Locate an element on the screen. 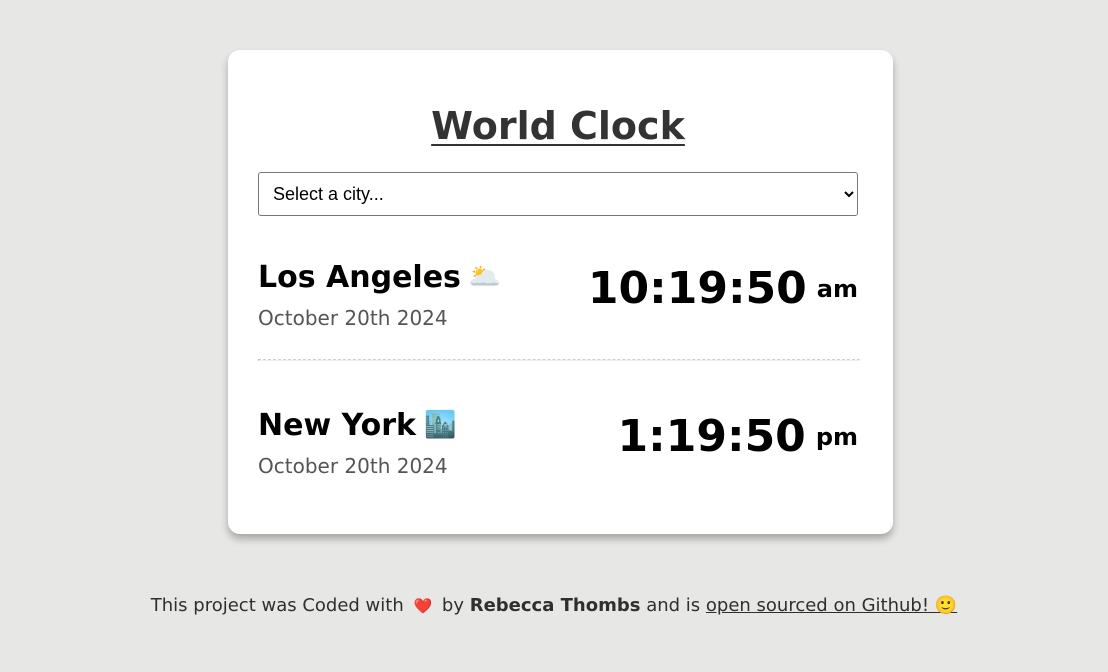 This screenshot has height=672, width=1108. github-link: open sourced on Github! 🙂 is located at coordinates (831, 605).